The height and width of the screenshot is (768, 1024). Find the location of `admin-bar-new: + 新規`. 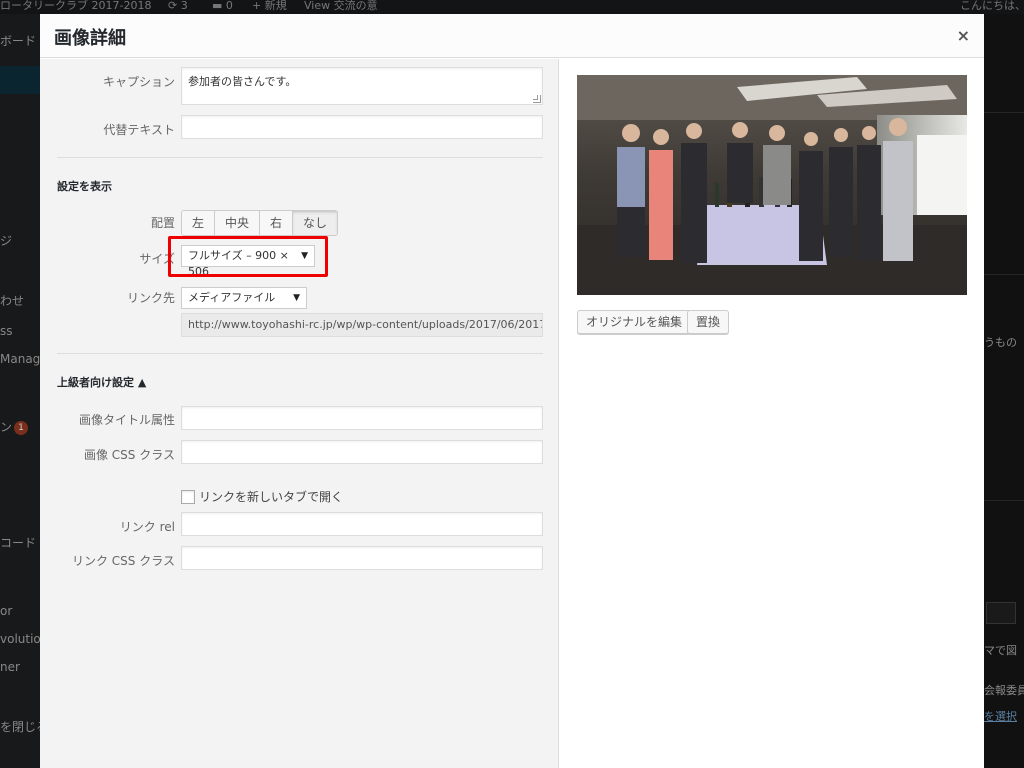

admin-bar-new: + 新規 is located at coordinates (269, 6).